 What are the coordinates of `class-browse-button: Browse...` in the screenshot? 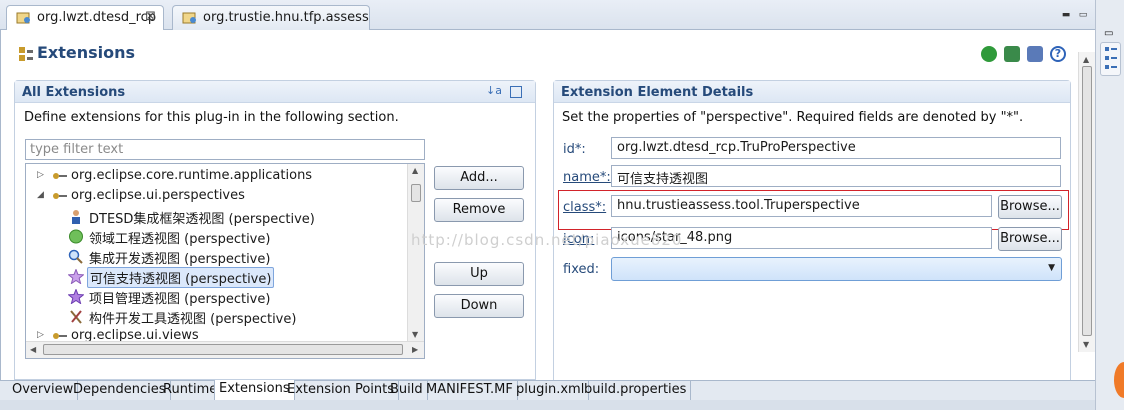 It's located at (1030, 207).